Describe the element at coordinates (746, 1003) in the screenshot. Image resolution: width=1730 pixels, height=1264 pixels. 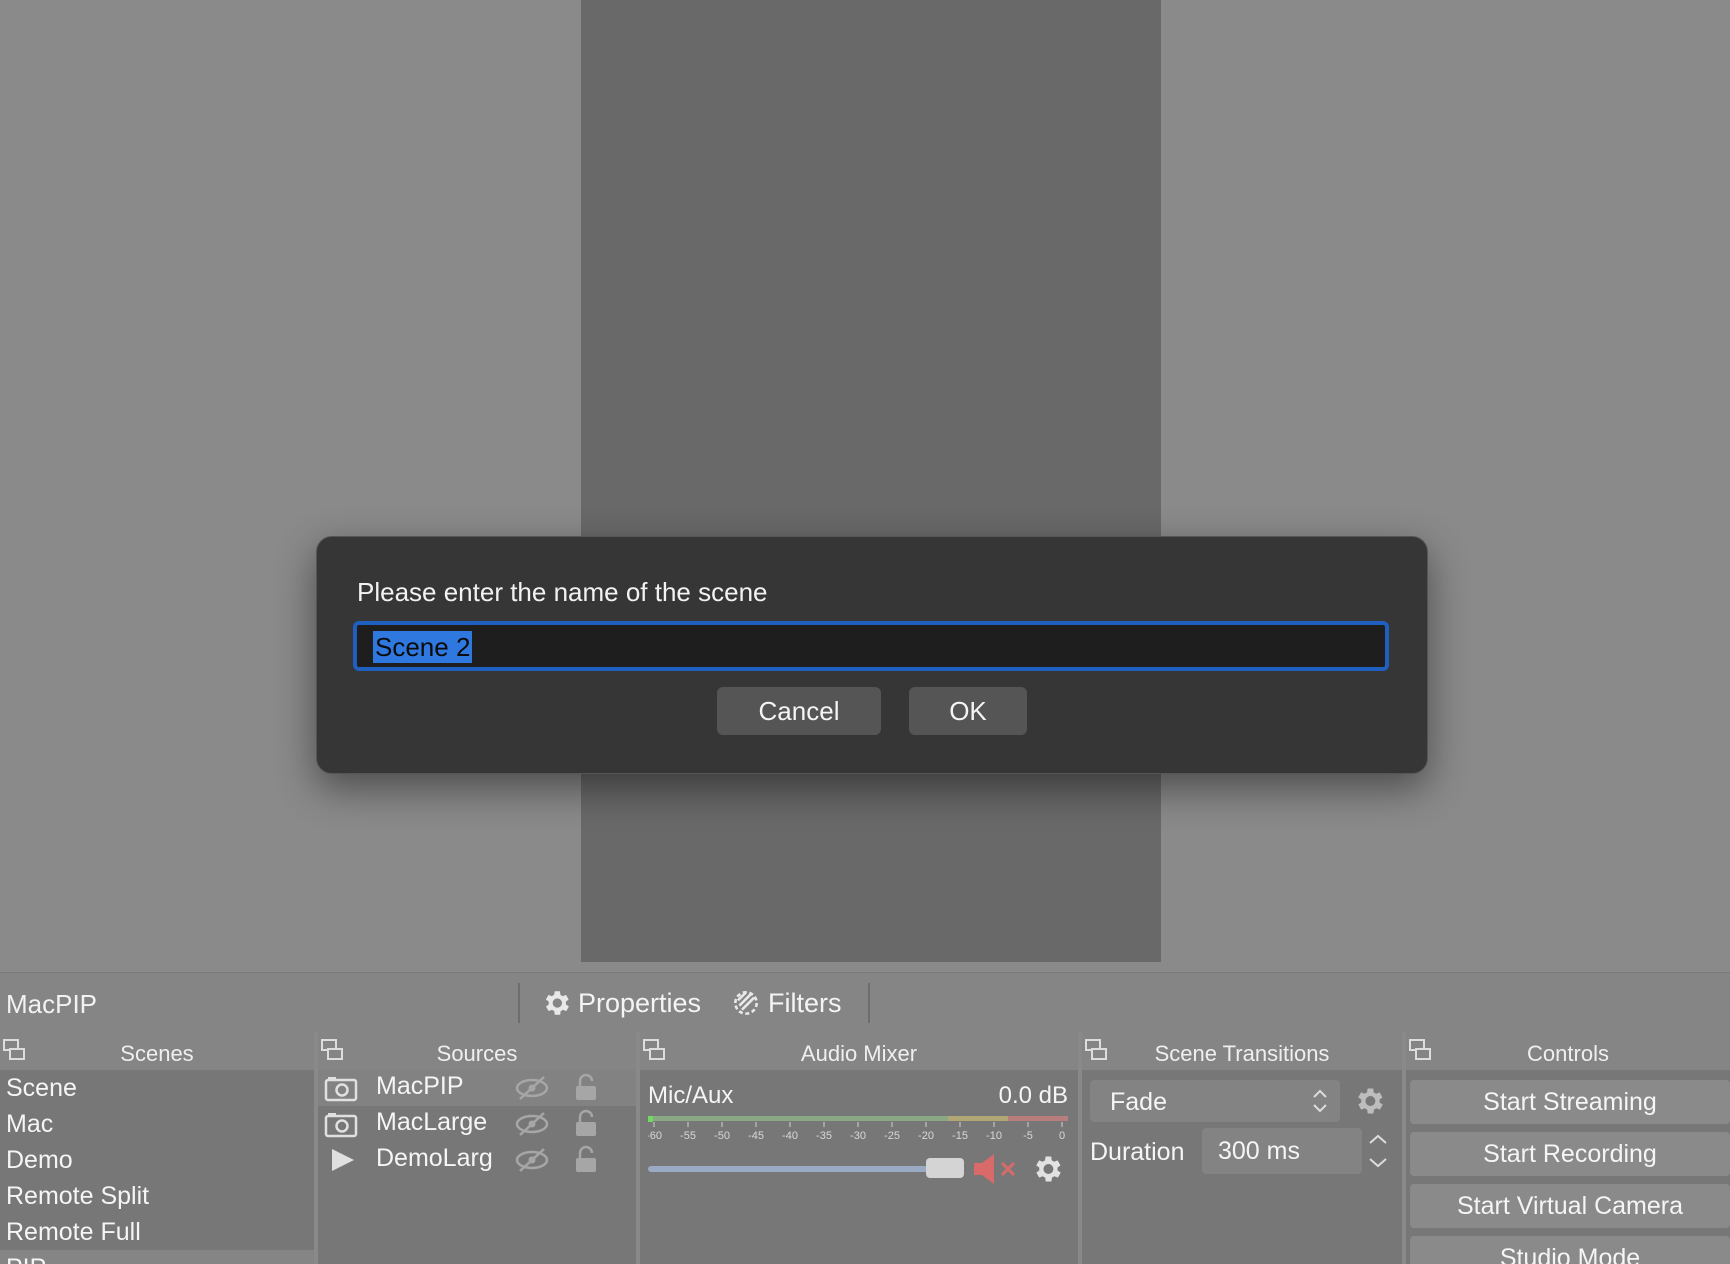
I see `filter-icon` at that location.